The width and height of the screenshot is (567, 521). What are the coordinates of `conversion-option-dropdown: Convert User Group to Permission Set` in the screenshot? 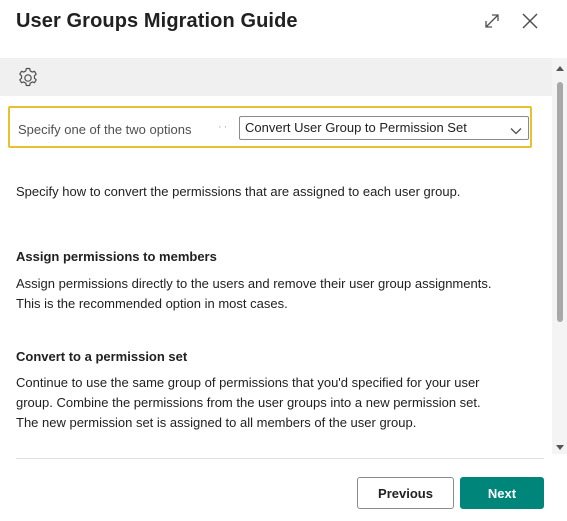 It's located at (384, 128).